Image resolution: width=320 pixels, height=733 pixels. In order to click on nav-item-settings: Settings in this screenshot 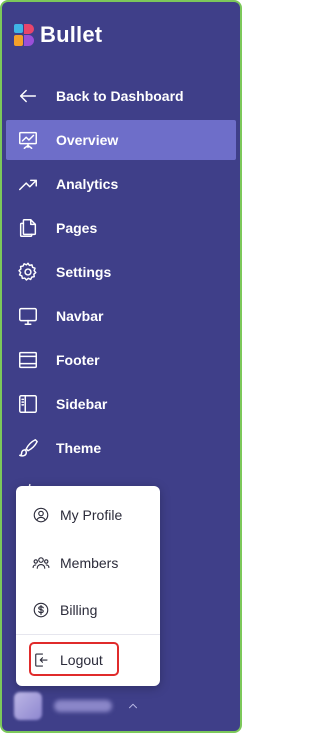, I will do `click(121, 272)`.